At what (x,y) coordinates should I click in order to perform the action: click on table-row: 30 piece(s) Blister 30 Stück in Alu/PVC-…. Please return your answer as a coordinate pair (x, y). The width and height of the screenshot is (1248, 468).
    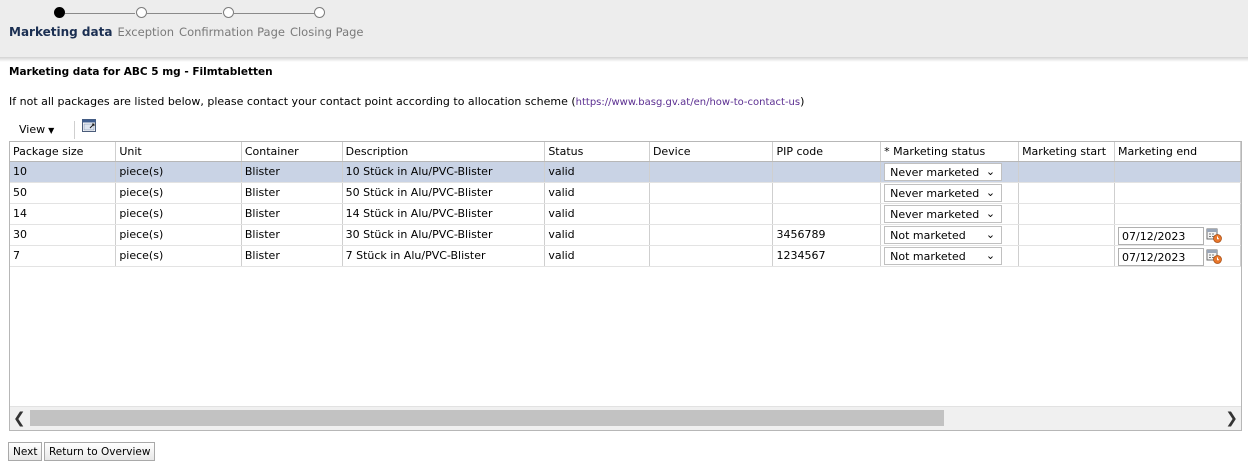
    Looking at the image, I should click on (625, 235).